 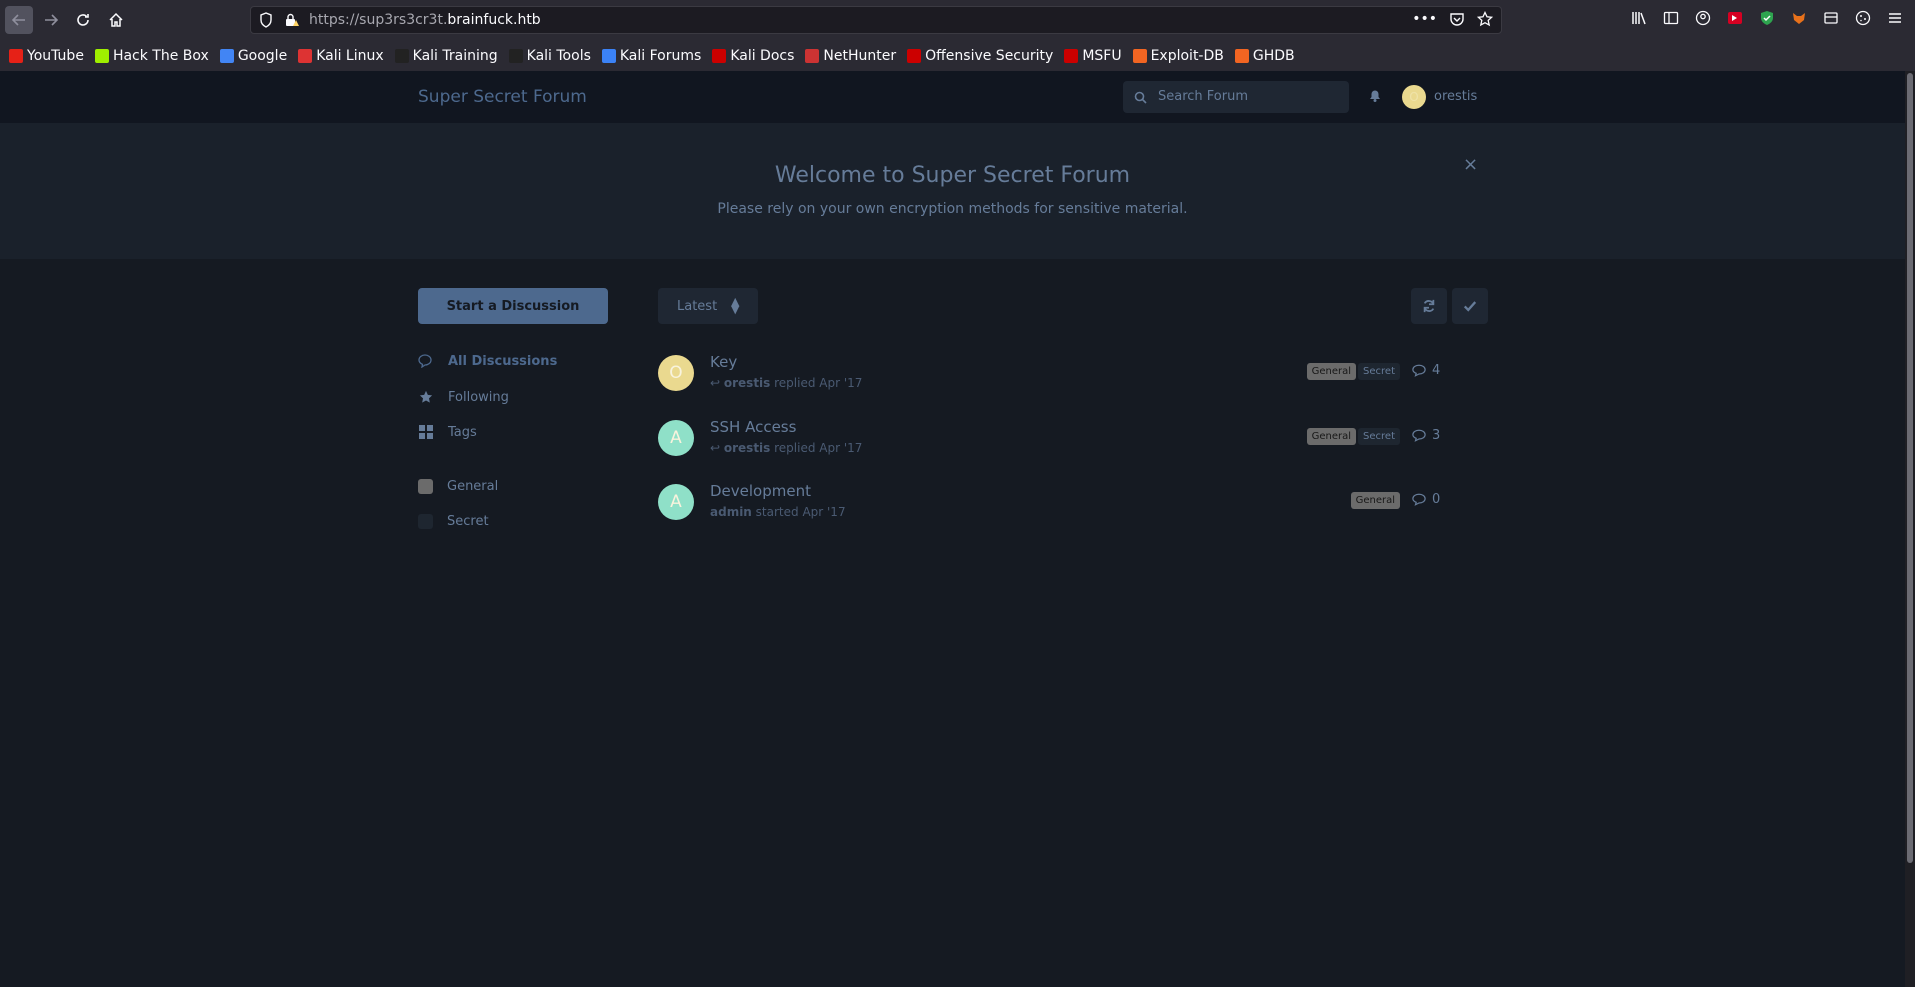 I want to click on library-icon, so click(x=1639, y=18).